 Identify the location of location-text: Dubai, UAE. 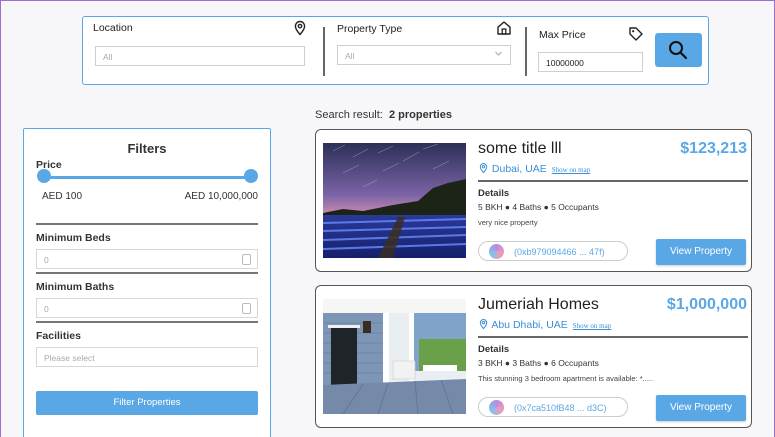
(519, 169).